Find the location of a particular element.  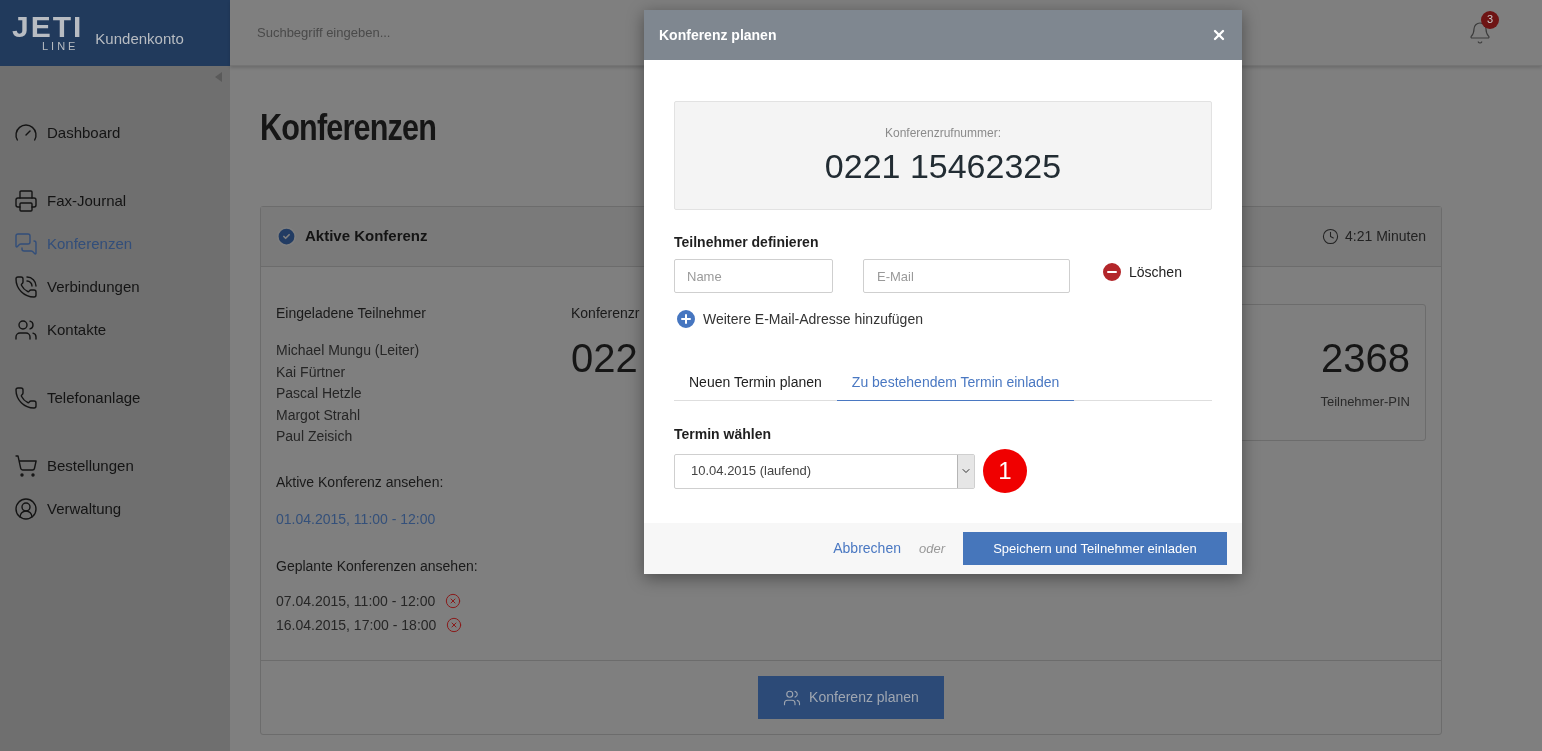

planned-conference-date: 16.04.2015, 17:00 - 18:00 is located at coordinates (356, 625).